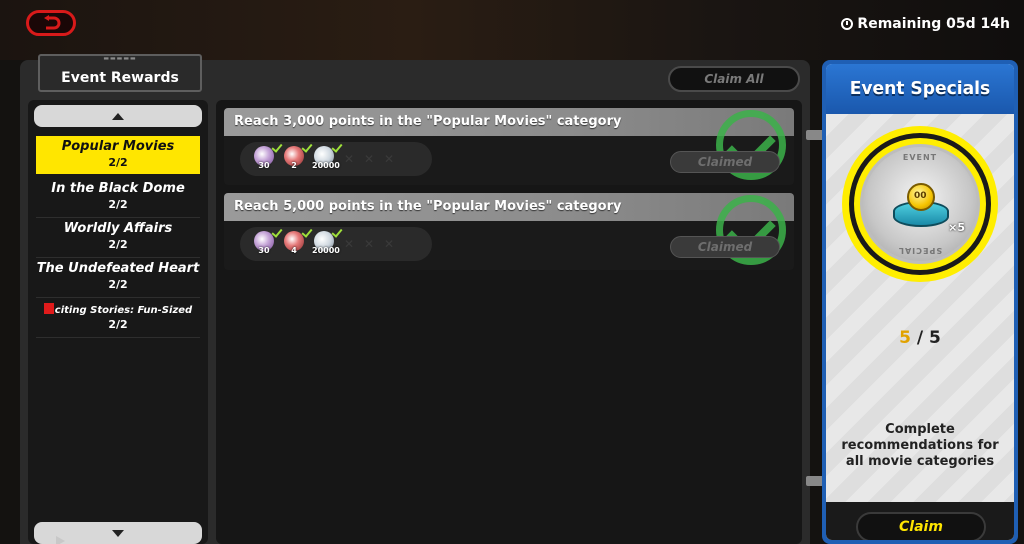 This screenshot has height=544, width=1024. What do you see at coordinates (118, 317) in the screenshot?
I see `category-item-exciting-stories: citing Stories: Fun-Sized 2/2` at bounding box center [118, 317].